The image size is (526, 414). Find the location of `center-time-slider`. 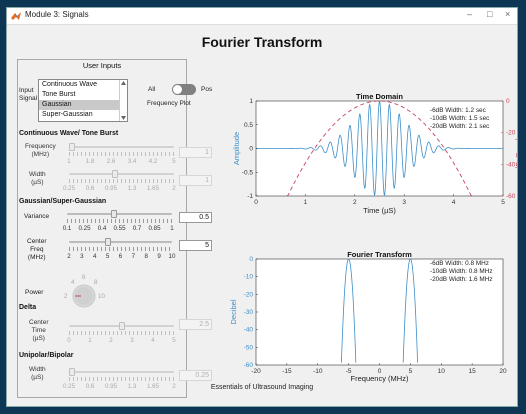

center-time-slider is located at coordinates (121, 329).